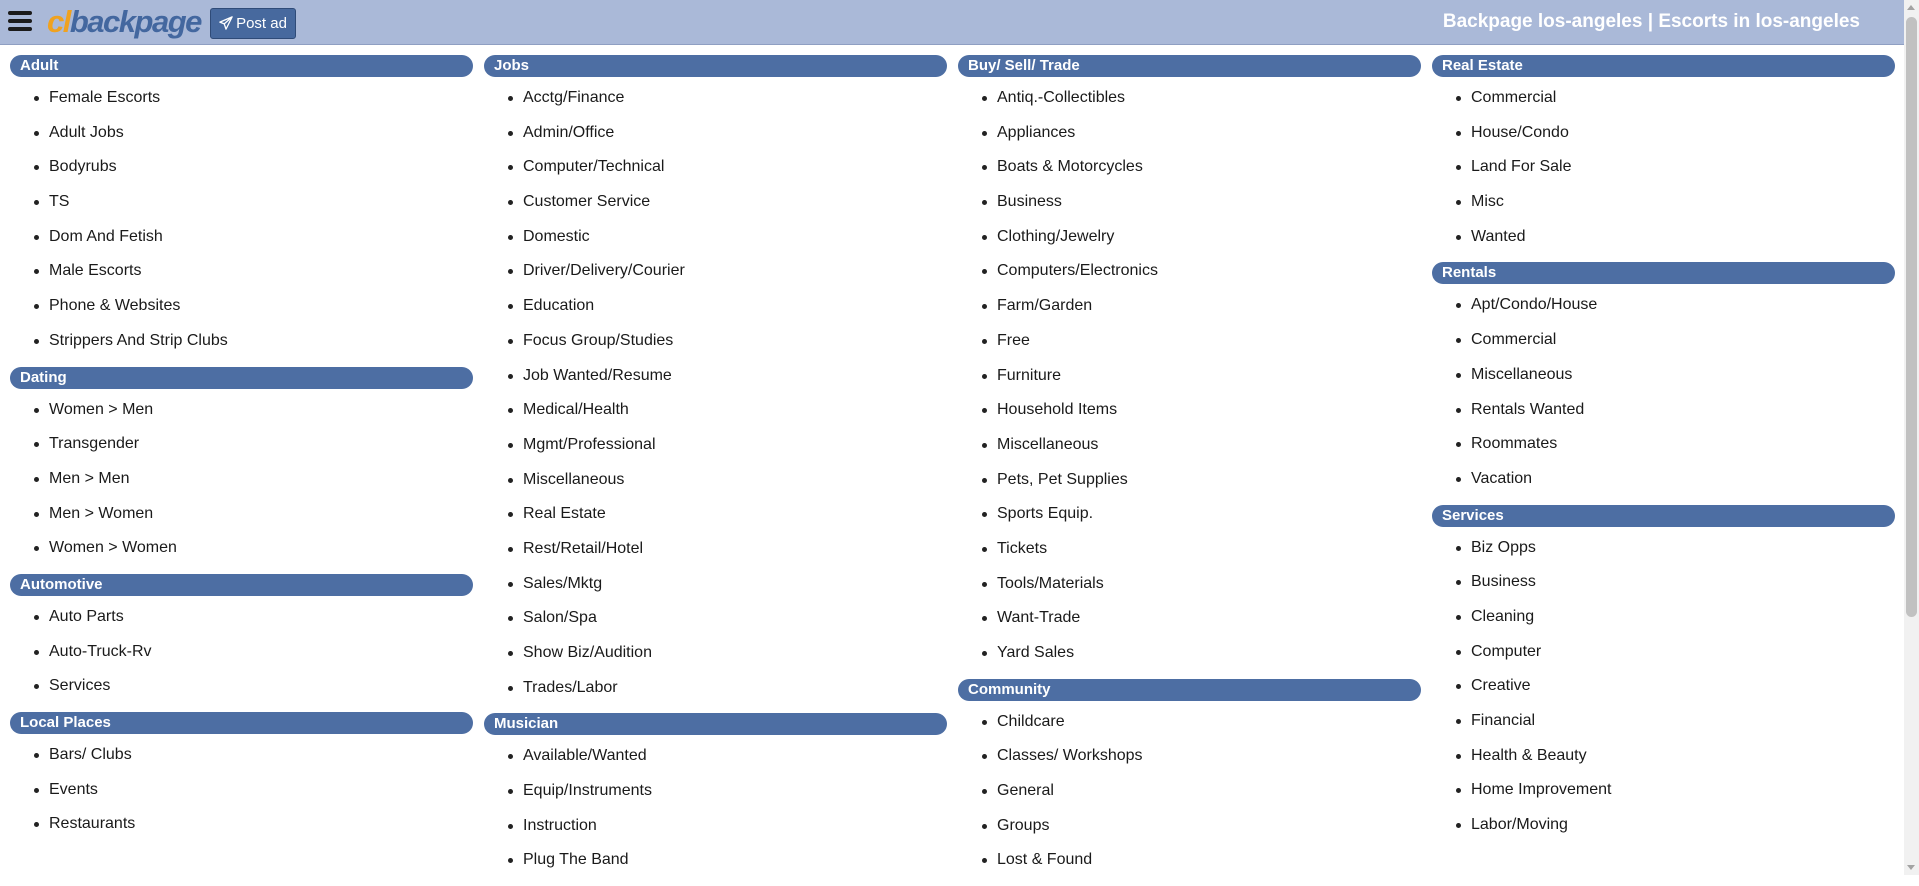 This screenshot has height=886, width=1919. Describe the element at coordinates (1061, 97) in the screenshot. I see `category-link: Antiq.-Collectibles` at that location.